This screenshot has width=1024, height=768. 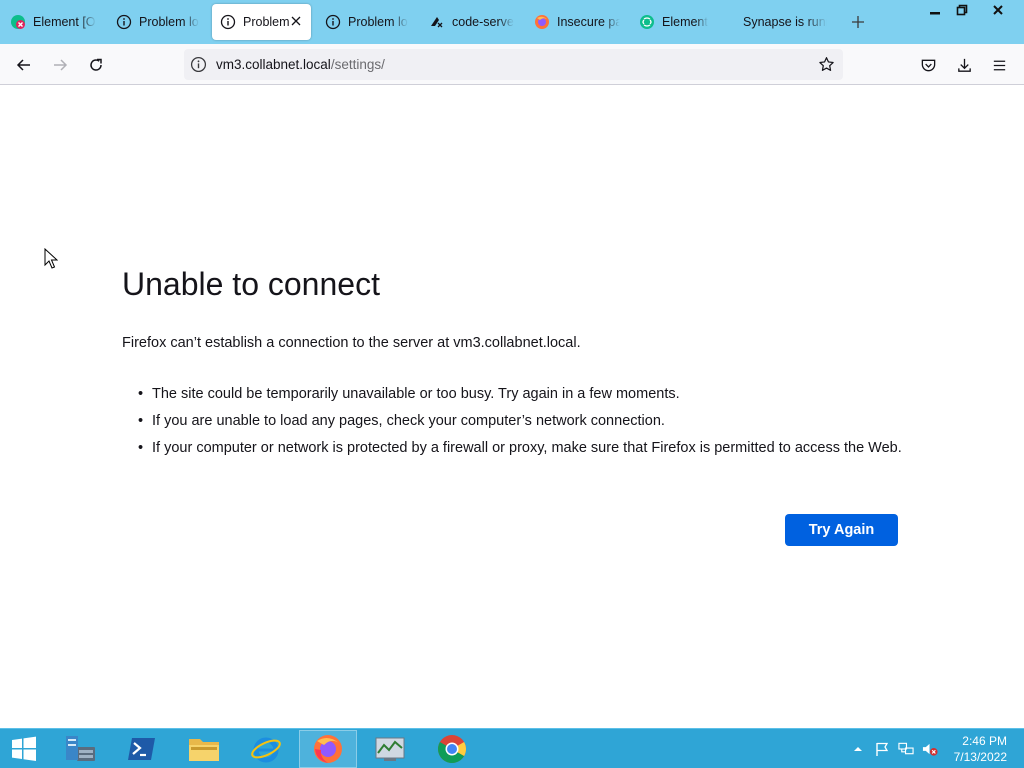 I want to click on new-tab-button, so click(x=858, y=22).